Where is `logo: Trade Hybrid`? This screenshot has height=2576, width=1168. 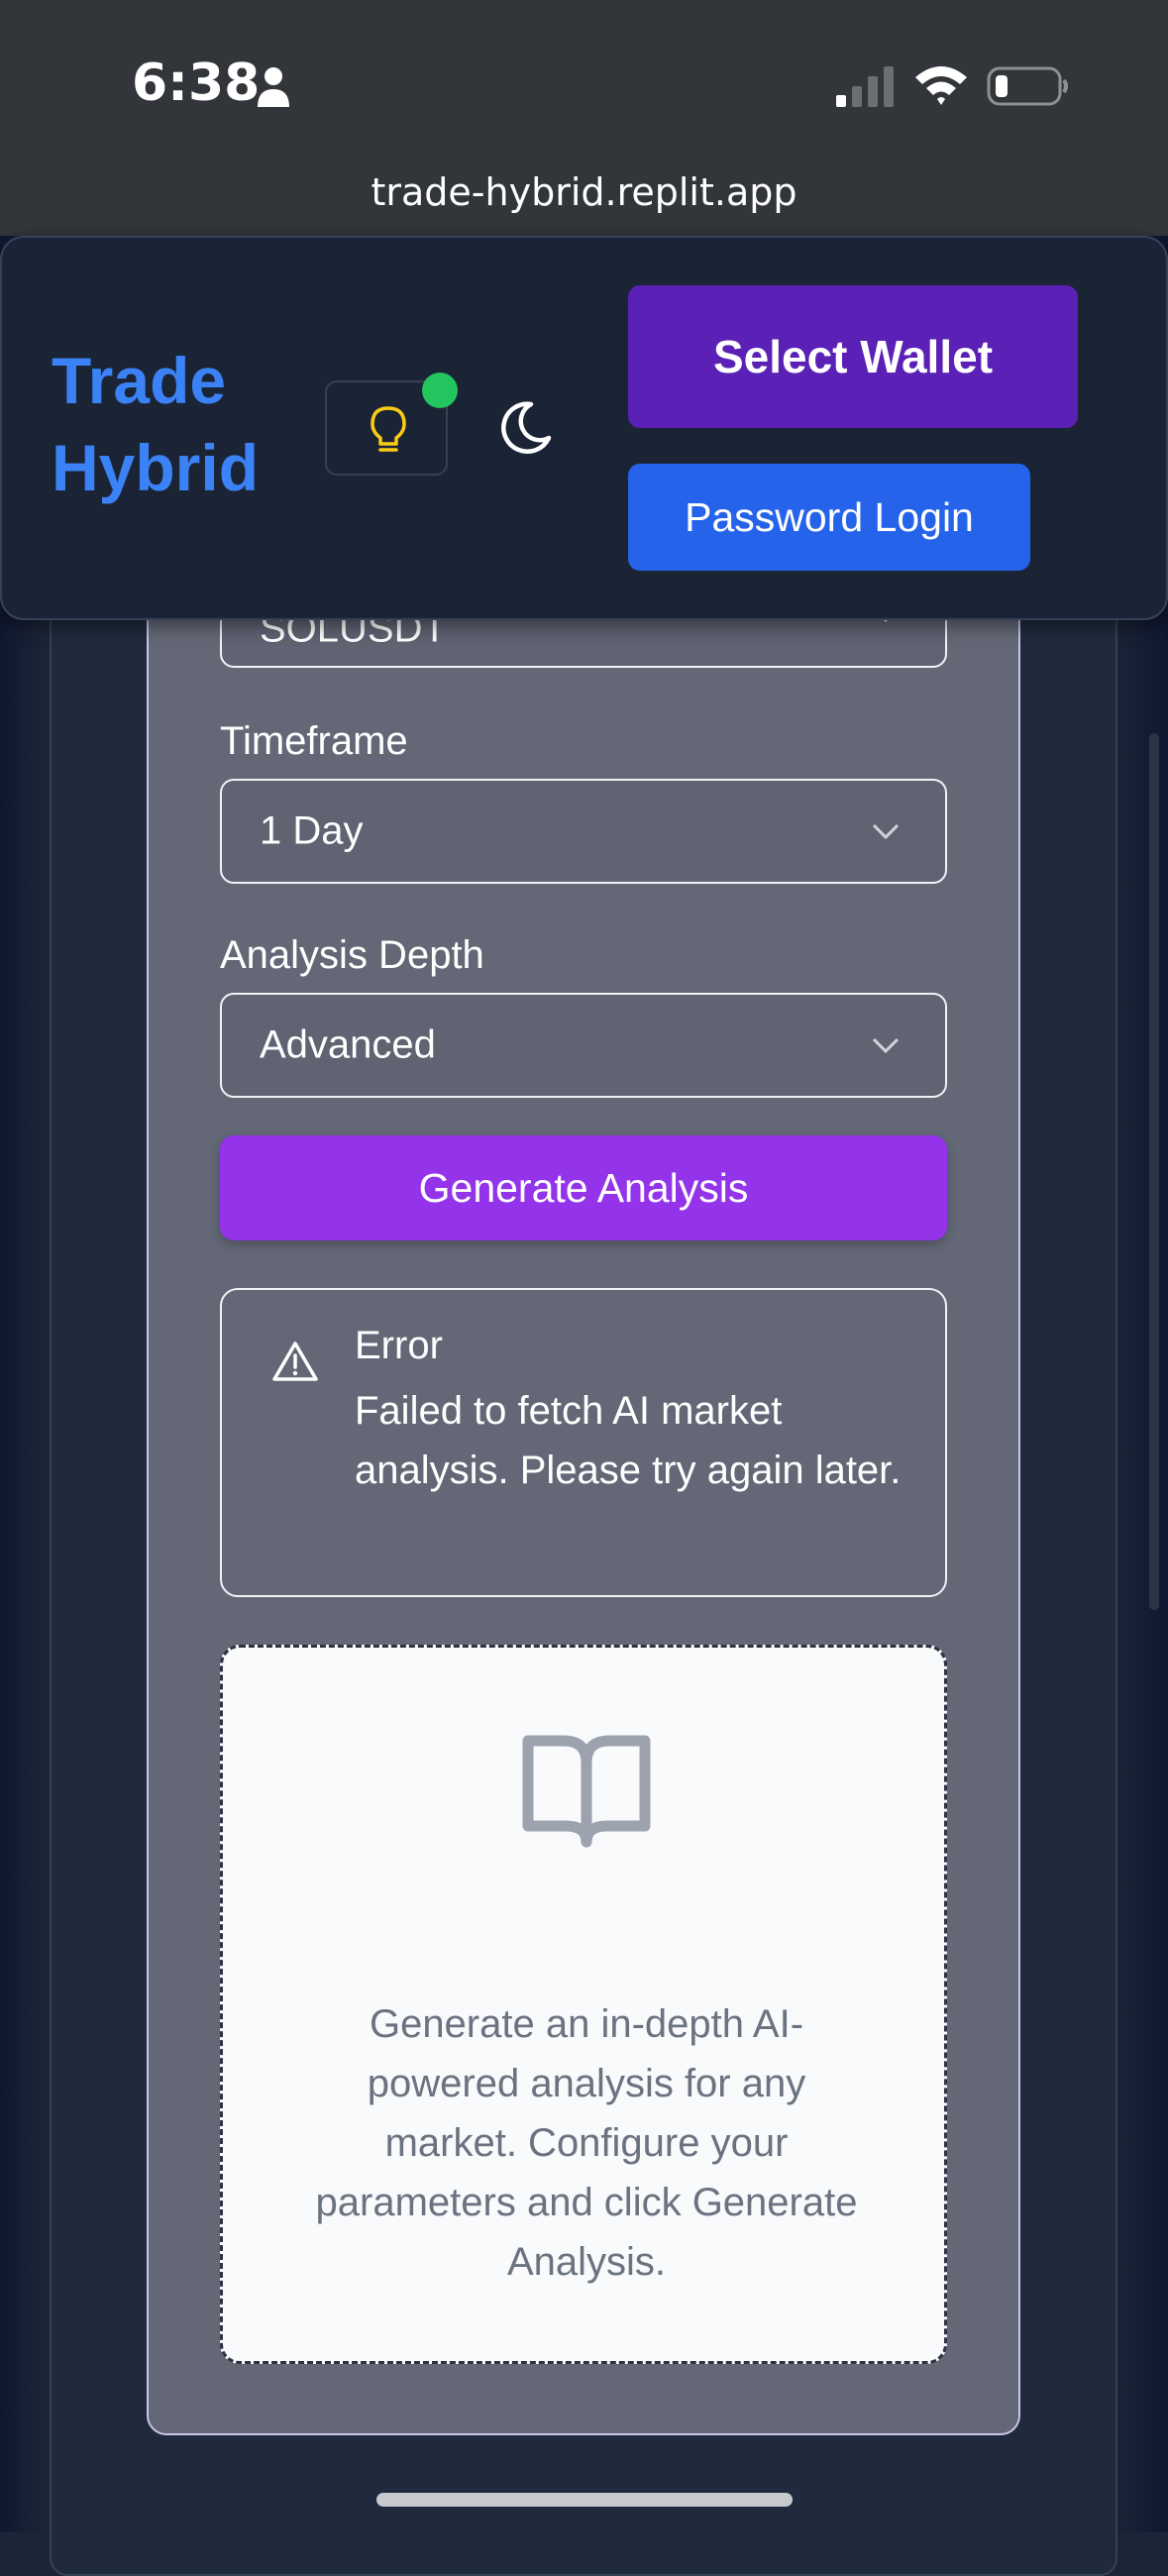 logo: Trade Hybrid is located at coordinates (180, 424).